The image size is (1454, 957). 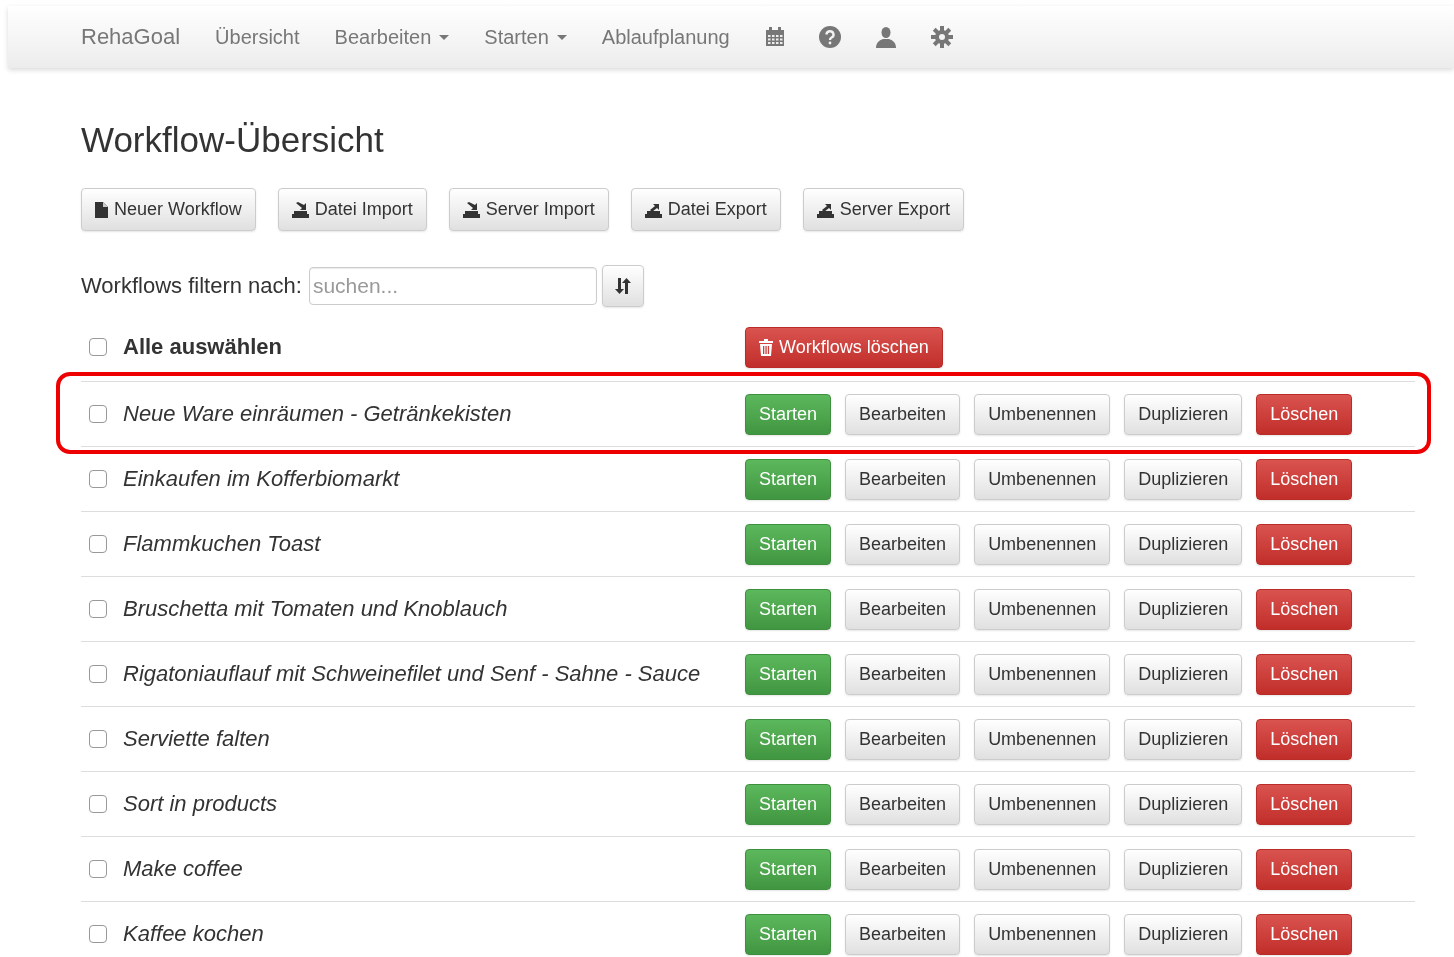 What do you see at coordinates (191, 286) in the screenshot?
I see `filter-label: Workflows filtern nach:` at bounding box center [191, 286].